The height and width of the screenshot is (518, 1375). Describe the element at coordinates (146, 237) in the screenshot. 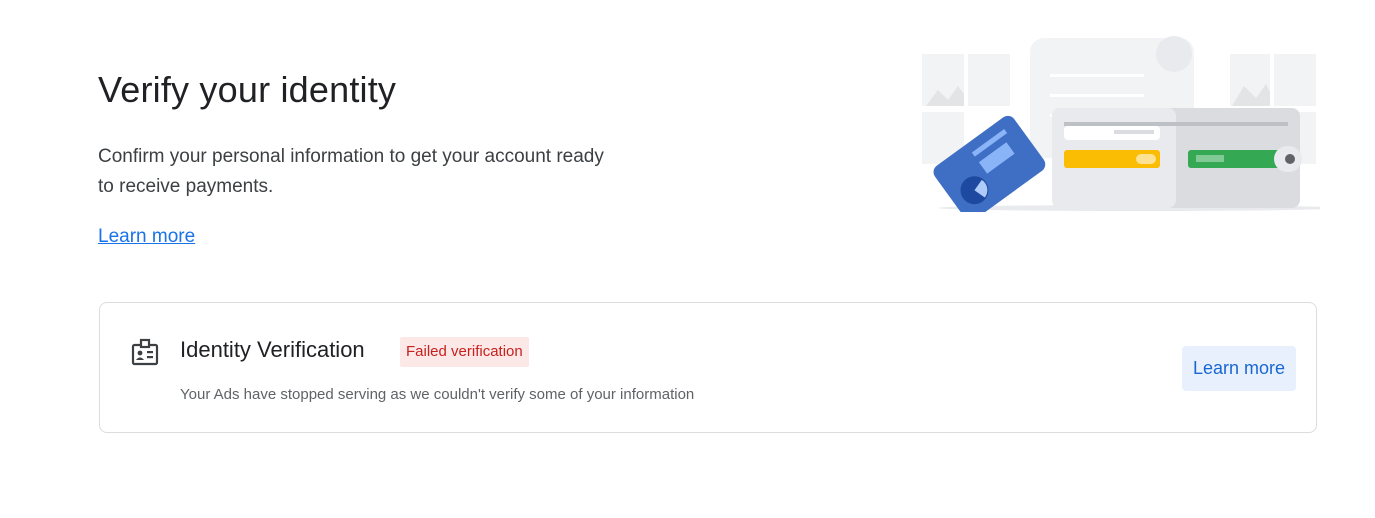

I see `learn-more-link: Learn more` at that location.